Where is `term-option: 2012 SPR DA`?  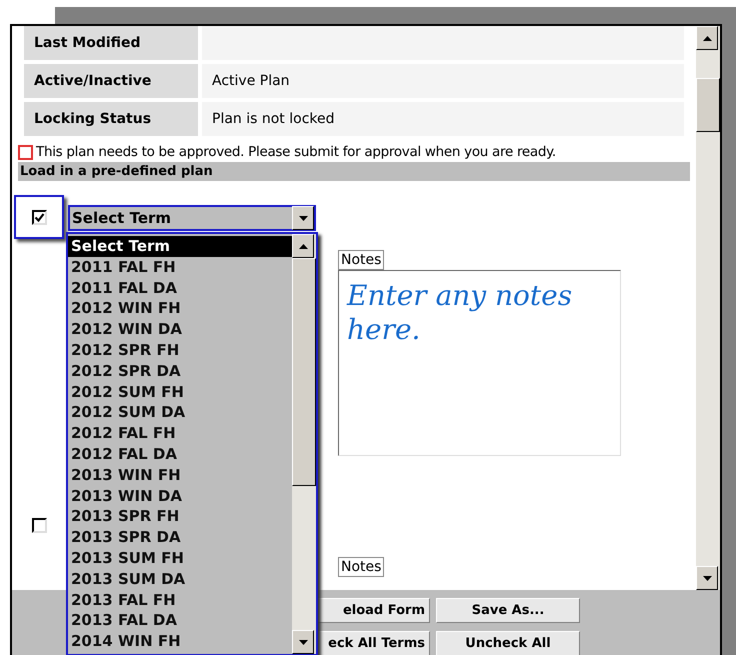 term-option: 2012 SPR DA is located at coordinates (180, 371).